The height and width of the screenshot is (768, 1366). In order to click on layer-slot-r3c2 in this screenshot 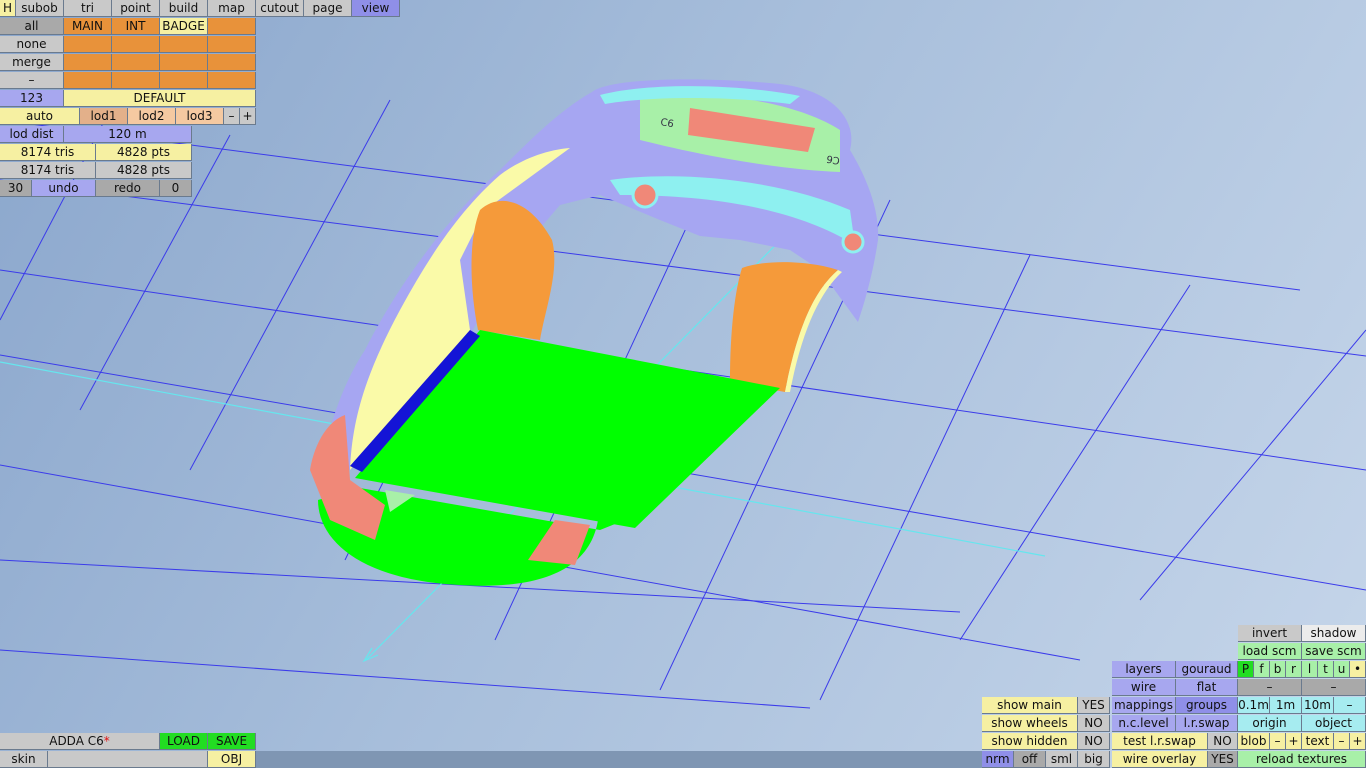, I will do `click(136, 62)`.